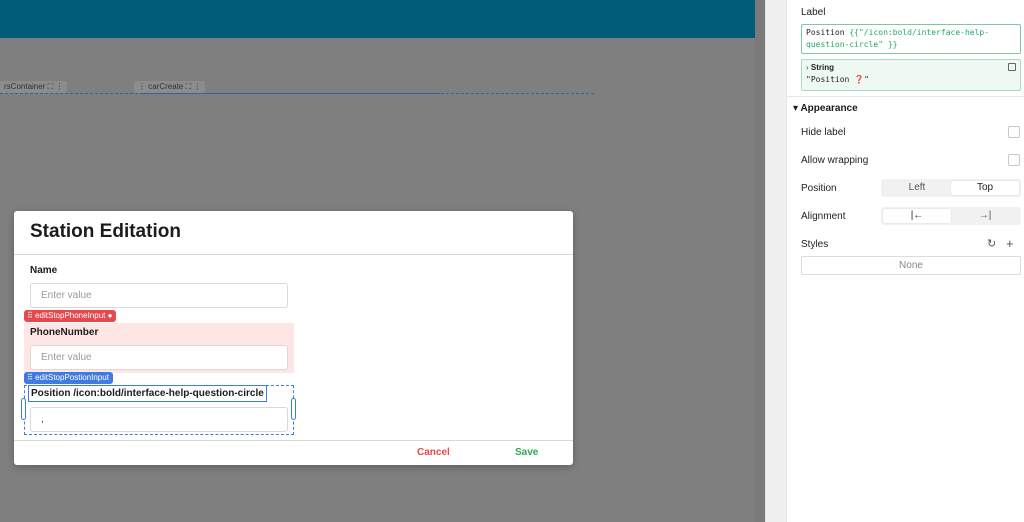  I want to click on position-property-label: Position, so click(819, 188).